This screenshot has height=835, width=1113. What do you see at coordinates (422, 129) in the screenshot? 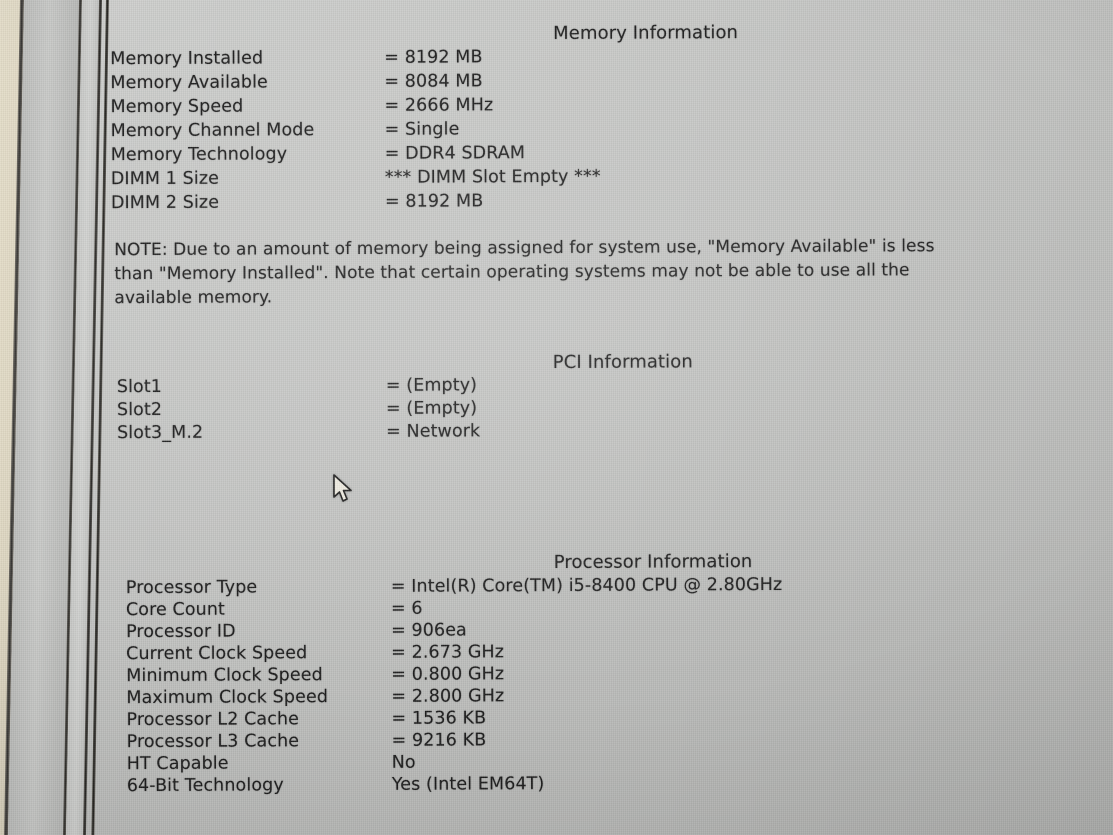
I see `value-memory-channel-mode: = Single` at bounding box center [422, 129].